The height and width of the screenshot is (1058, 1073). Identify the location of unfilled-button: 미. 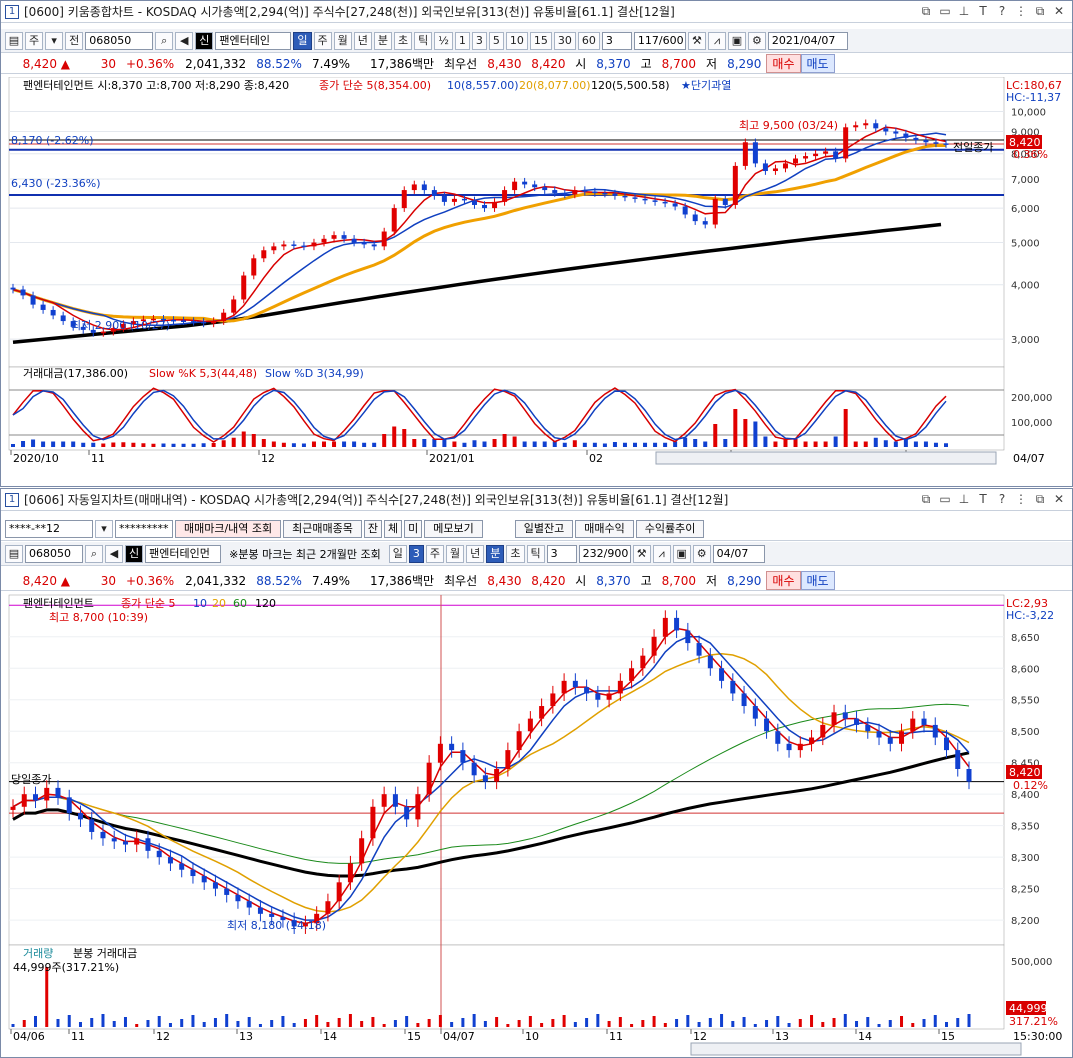
(413, 528).